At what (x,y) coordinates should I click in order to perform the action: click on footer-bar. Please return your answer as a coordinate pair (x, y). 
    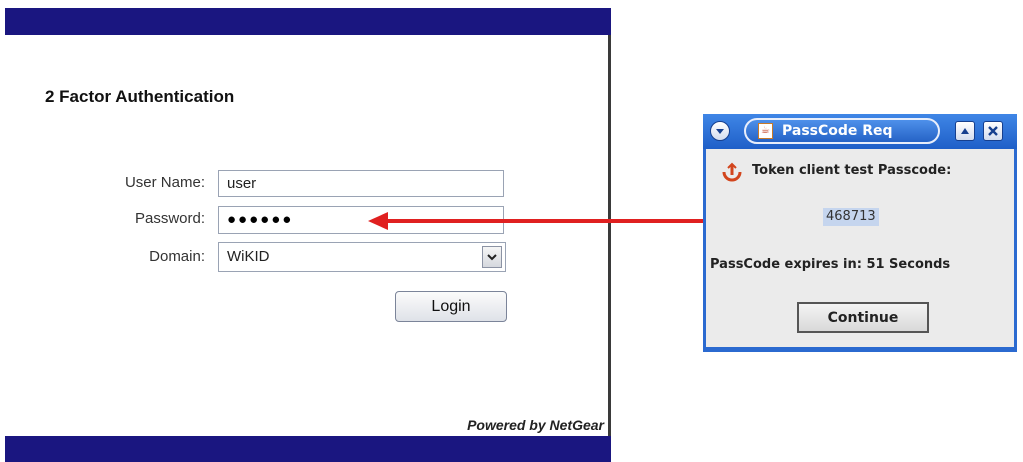
    Looking at the image, I should click on (308, 449).